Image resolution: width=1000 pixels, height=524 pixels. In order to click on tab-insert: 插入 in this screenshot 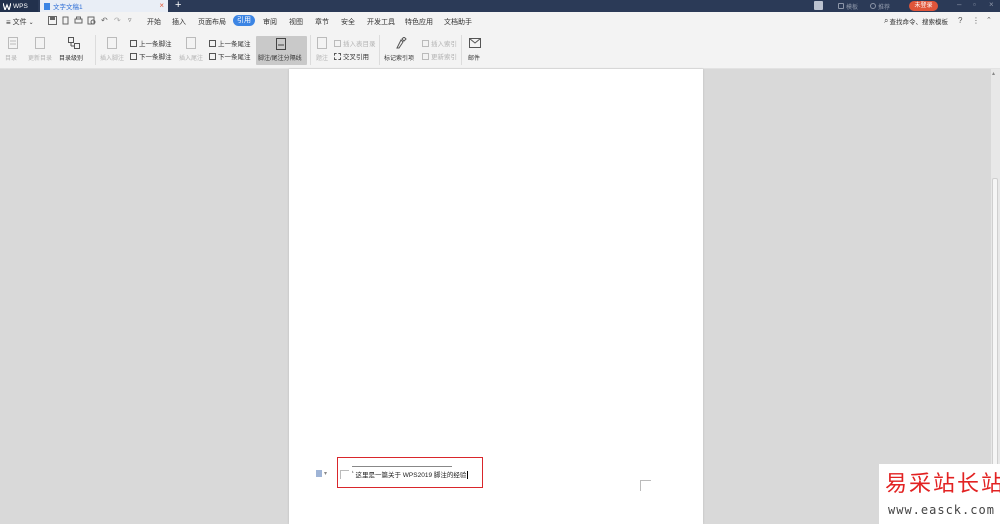, I will do `click(179, 22)`.